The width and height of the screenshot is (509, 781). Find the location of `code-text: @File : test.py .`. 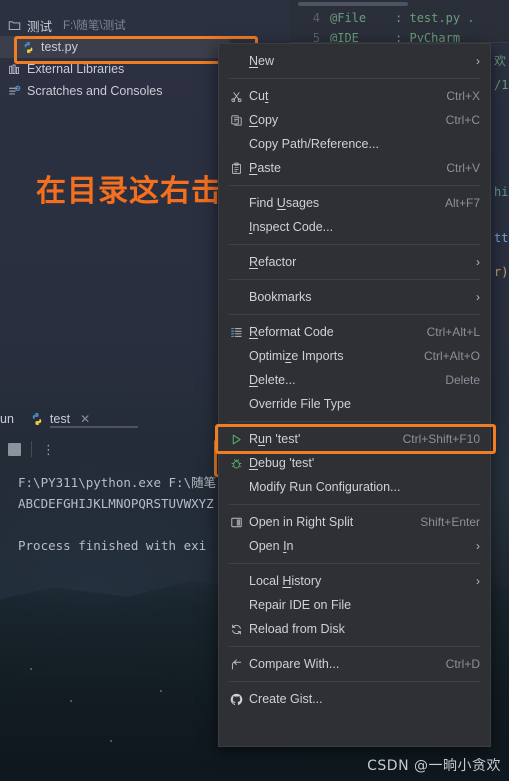

code-text: @File : test.py . is located at coordinates (402, 18).